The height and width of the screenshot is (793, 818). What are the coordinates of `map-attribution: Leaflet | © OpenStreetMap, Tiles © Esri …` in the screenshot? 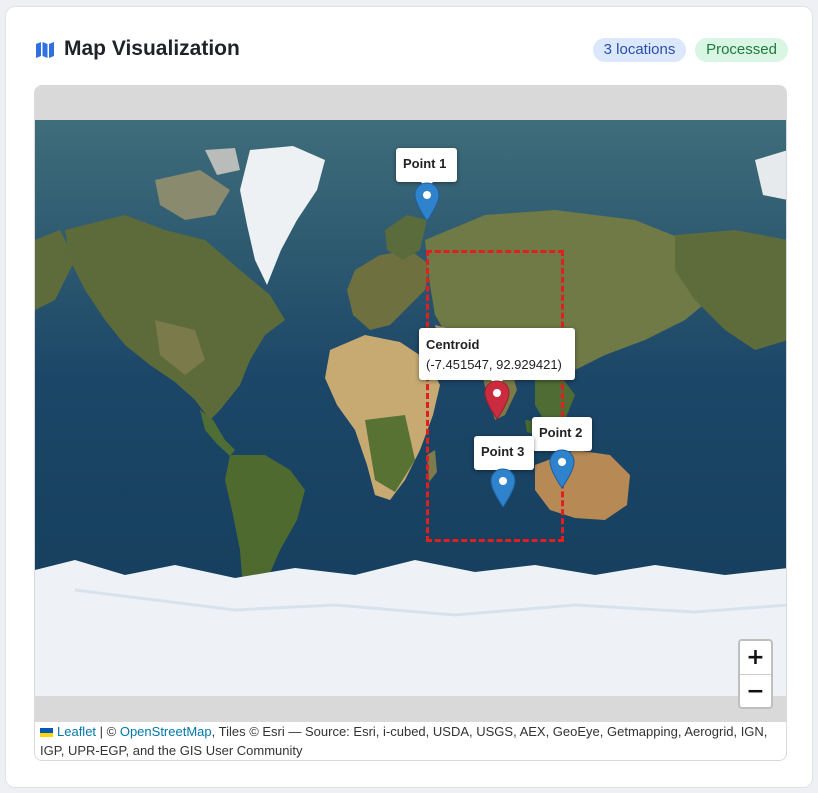 It's located at (410, 741).